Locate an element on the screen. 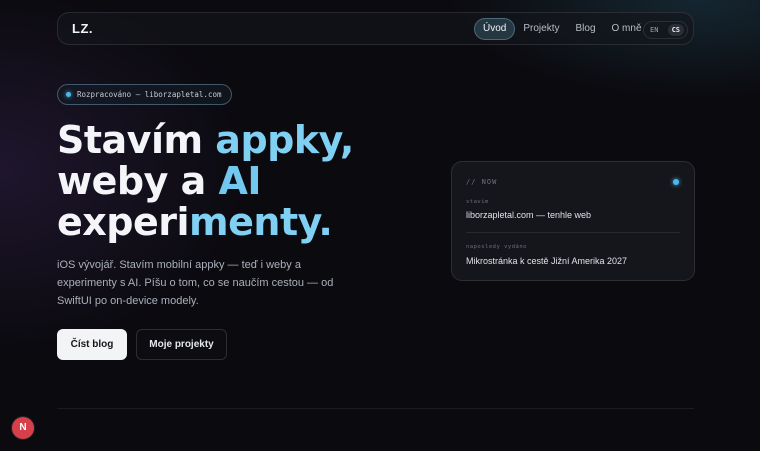  live-indicator-icon is located at coordinates (676, 182).